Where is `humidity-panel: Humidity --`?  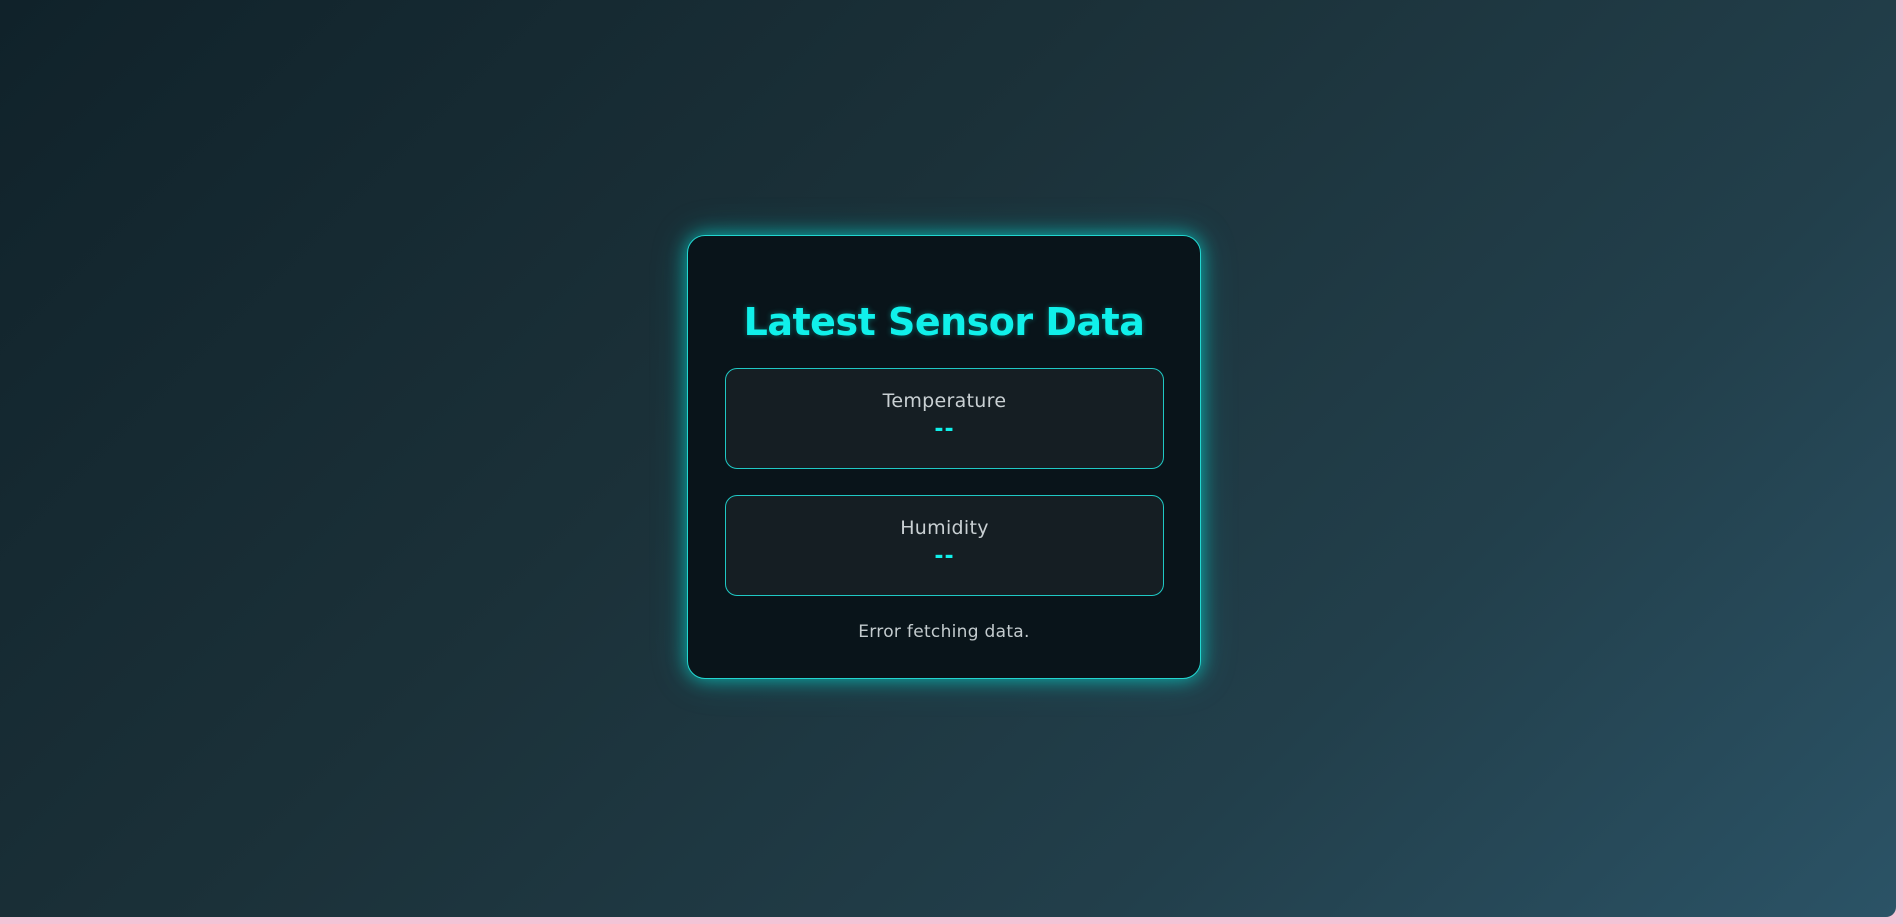 humidity-panel: Humidity -- is located at coordinates (944, 545).